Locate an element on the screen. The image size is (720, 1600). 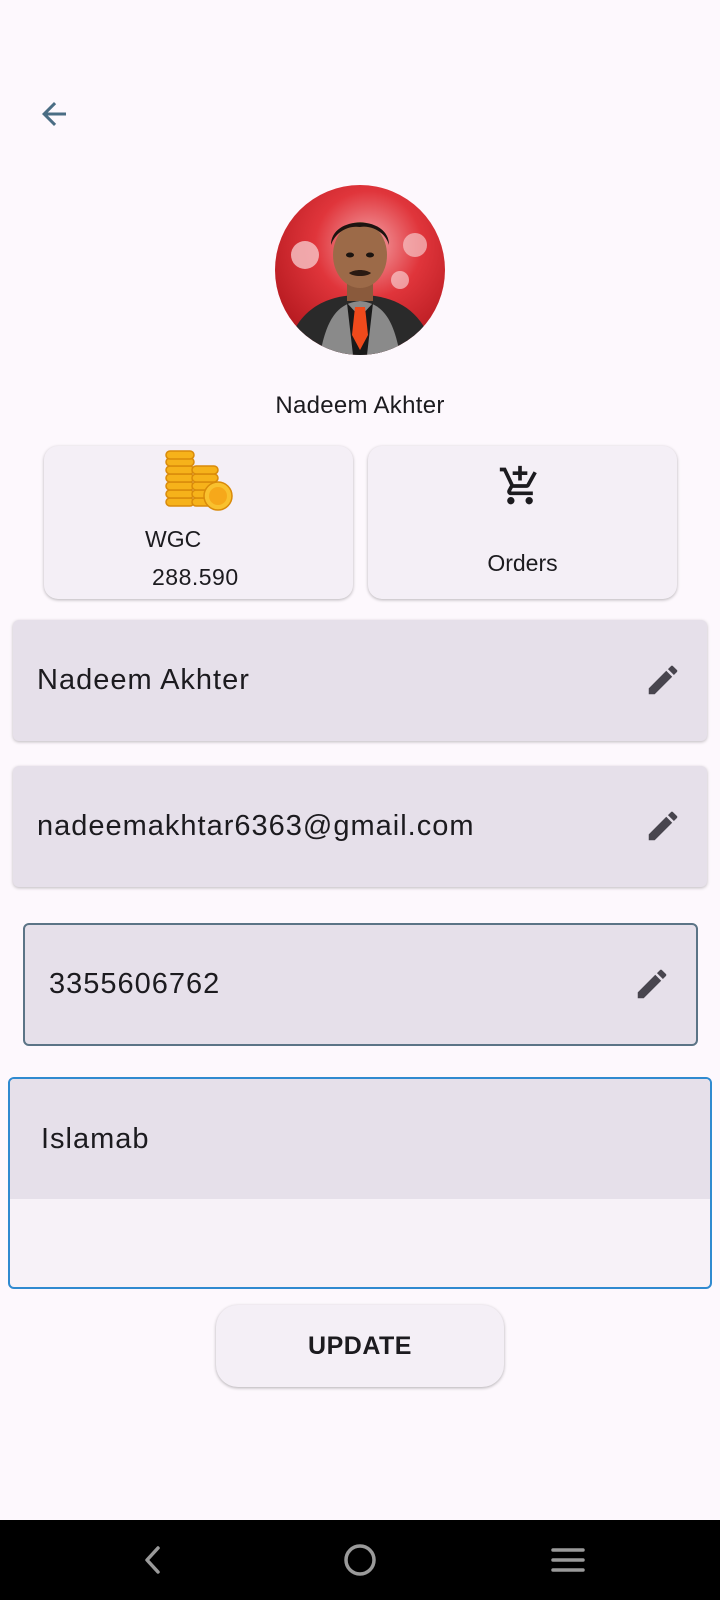
address-field: Islamab is located at coordinates (360, 1183).